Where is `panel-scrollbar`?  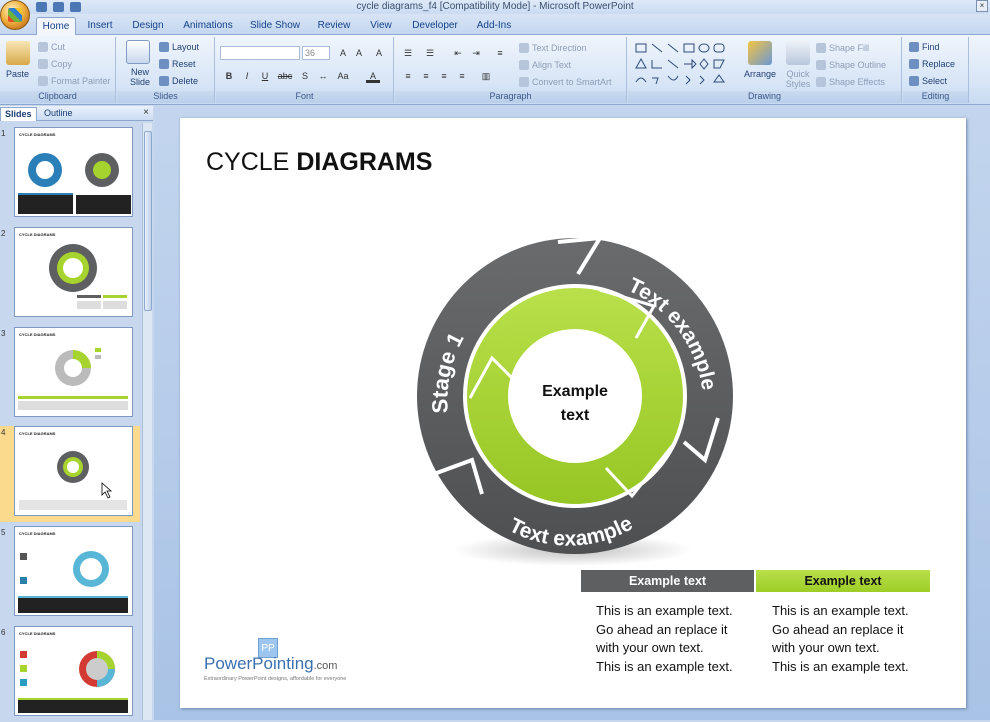 panel-scrollbar is located at coordinates (147, 421).